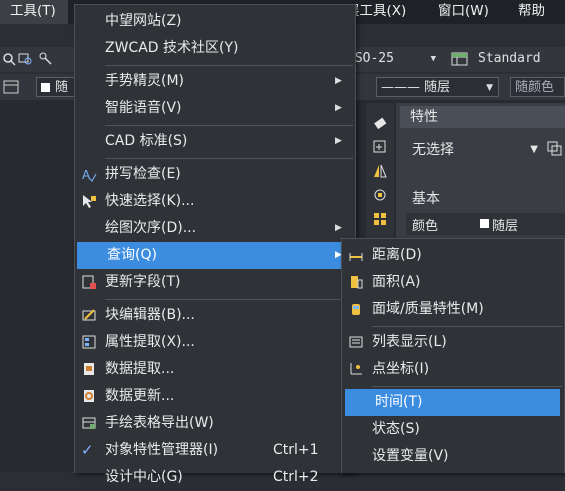  I want to click on grid-toggle-icon, so click(380, 219).